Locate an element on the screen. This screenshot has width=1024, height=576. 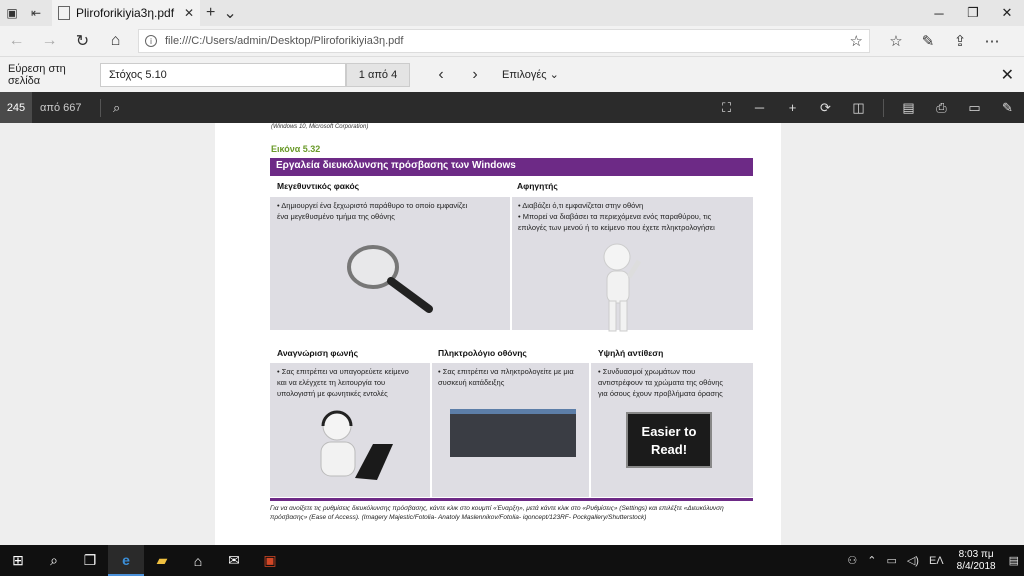
fit-page-icon: ⛶ is located at coordinates (726, 108).